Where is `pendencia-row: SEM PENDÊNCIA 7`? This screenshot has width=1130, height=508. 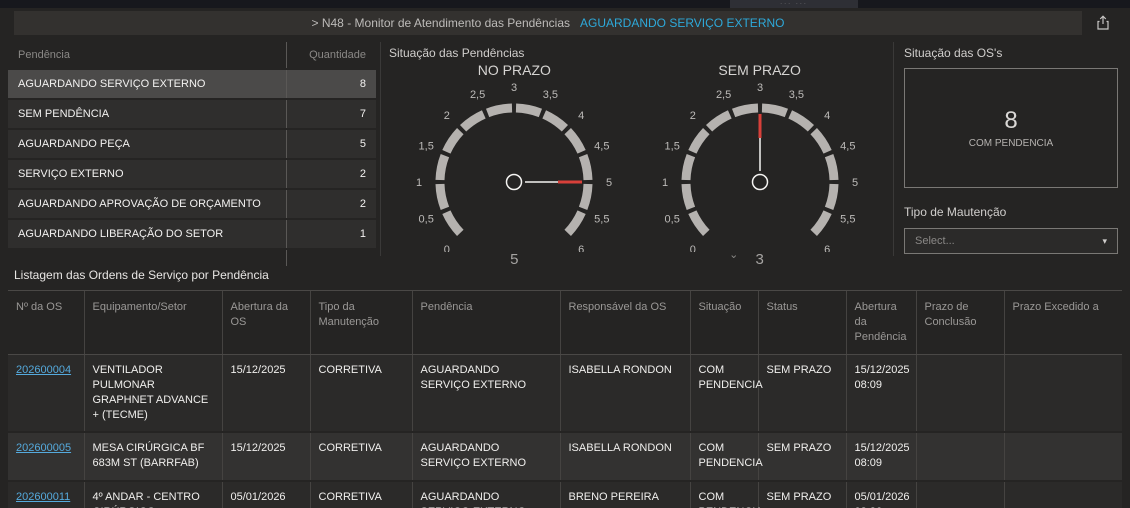 pendencia-row: SEM PENDÊNCIA 7 is located at coordinates (192, 114).